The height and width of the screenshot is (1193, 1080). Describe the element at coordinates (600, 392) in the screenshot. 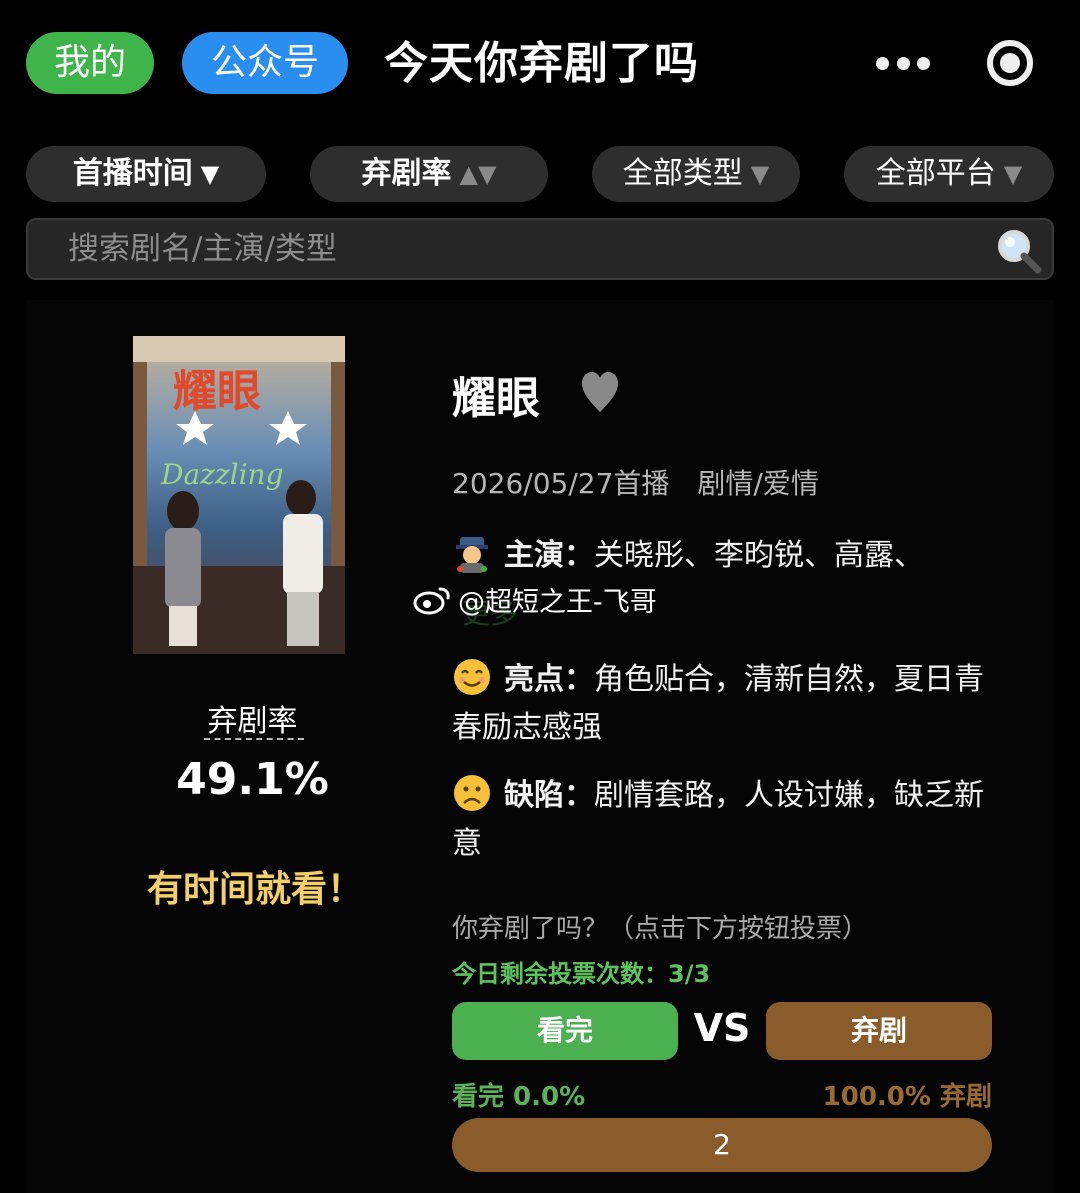

I see `heart-icon` at that location.